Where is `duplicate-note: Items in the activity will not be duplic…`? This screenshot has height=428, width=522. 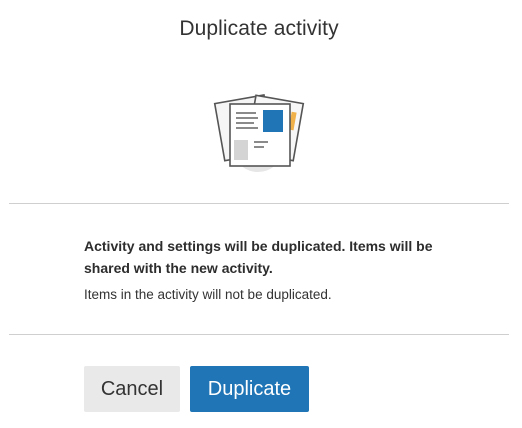
duplicate-note: Items in the activity will not be duplic… is located at coordinates (208, 294).